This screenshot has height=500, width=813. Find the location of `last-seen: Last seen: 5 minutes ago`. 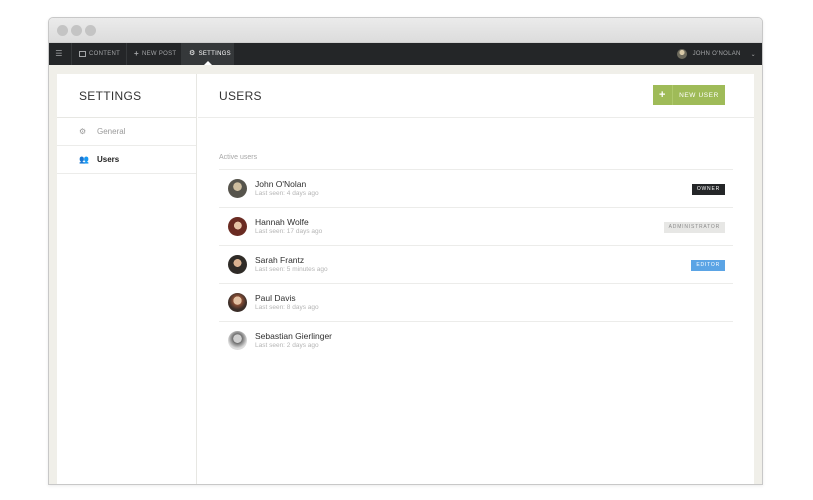

last-seen: Last seen: 5 minutes ago is located at coordinates (291, 269).